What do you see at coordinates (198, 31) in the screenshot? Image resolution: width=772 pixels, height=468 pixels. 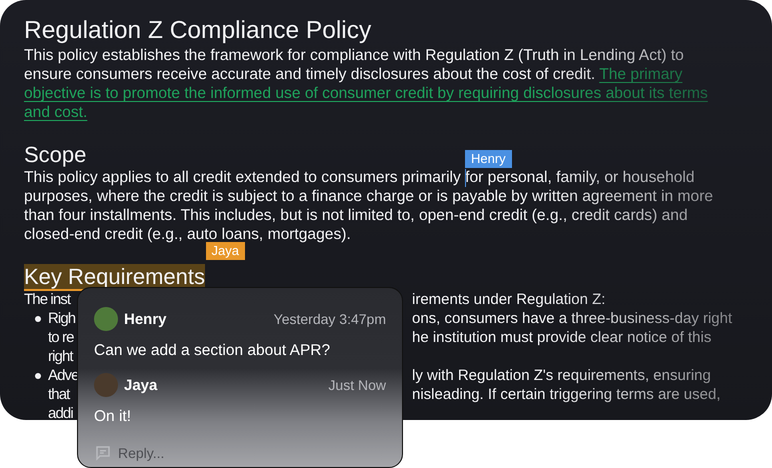 I see `document-title: Regulation Z Compliance Policy` at bounding box center [198, 31].